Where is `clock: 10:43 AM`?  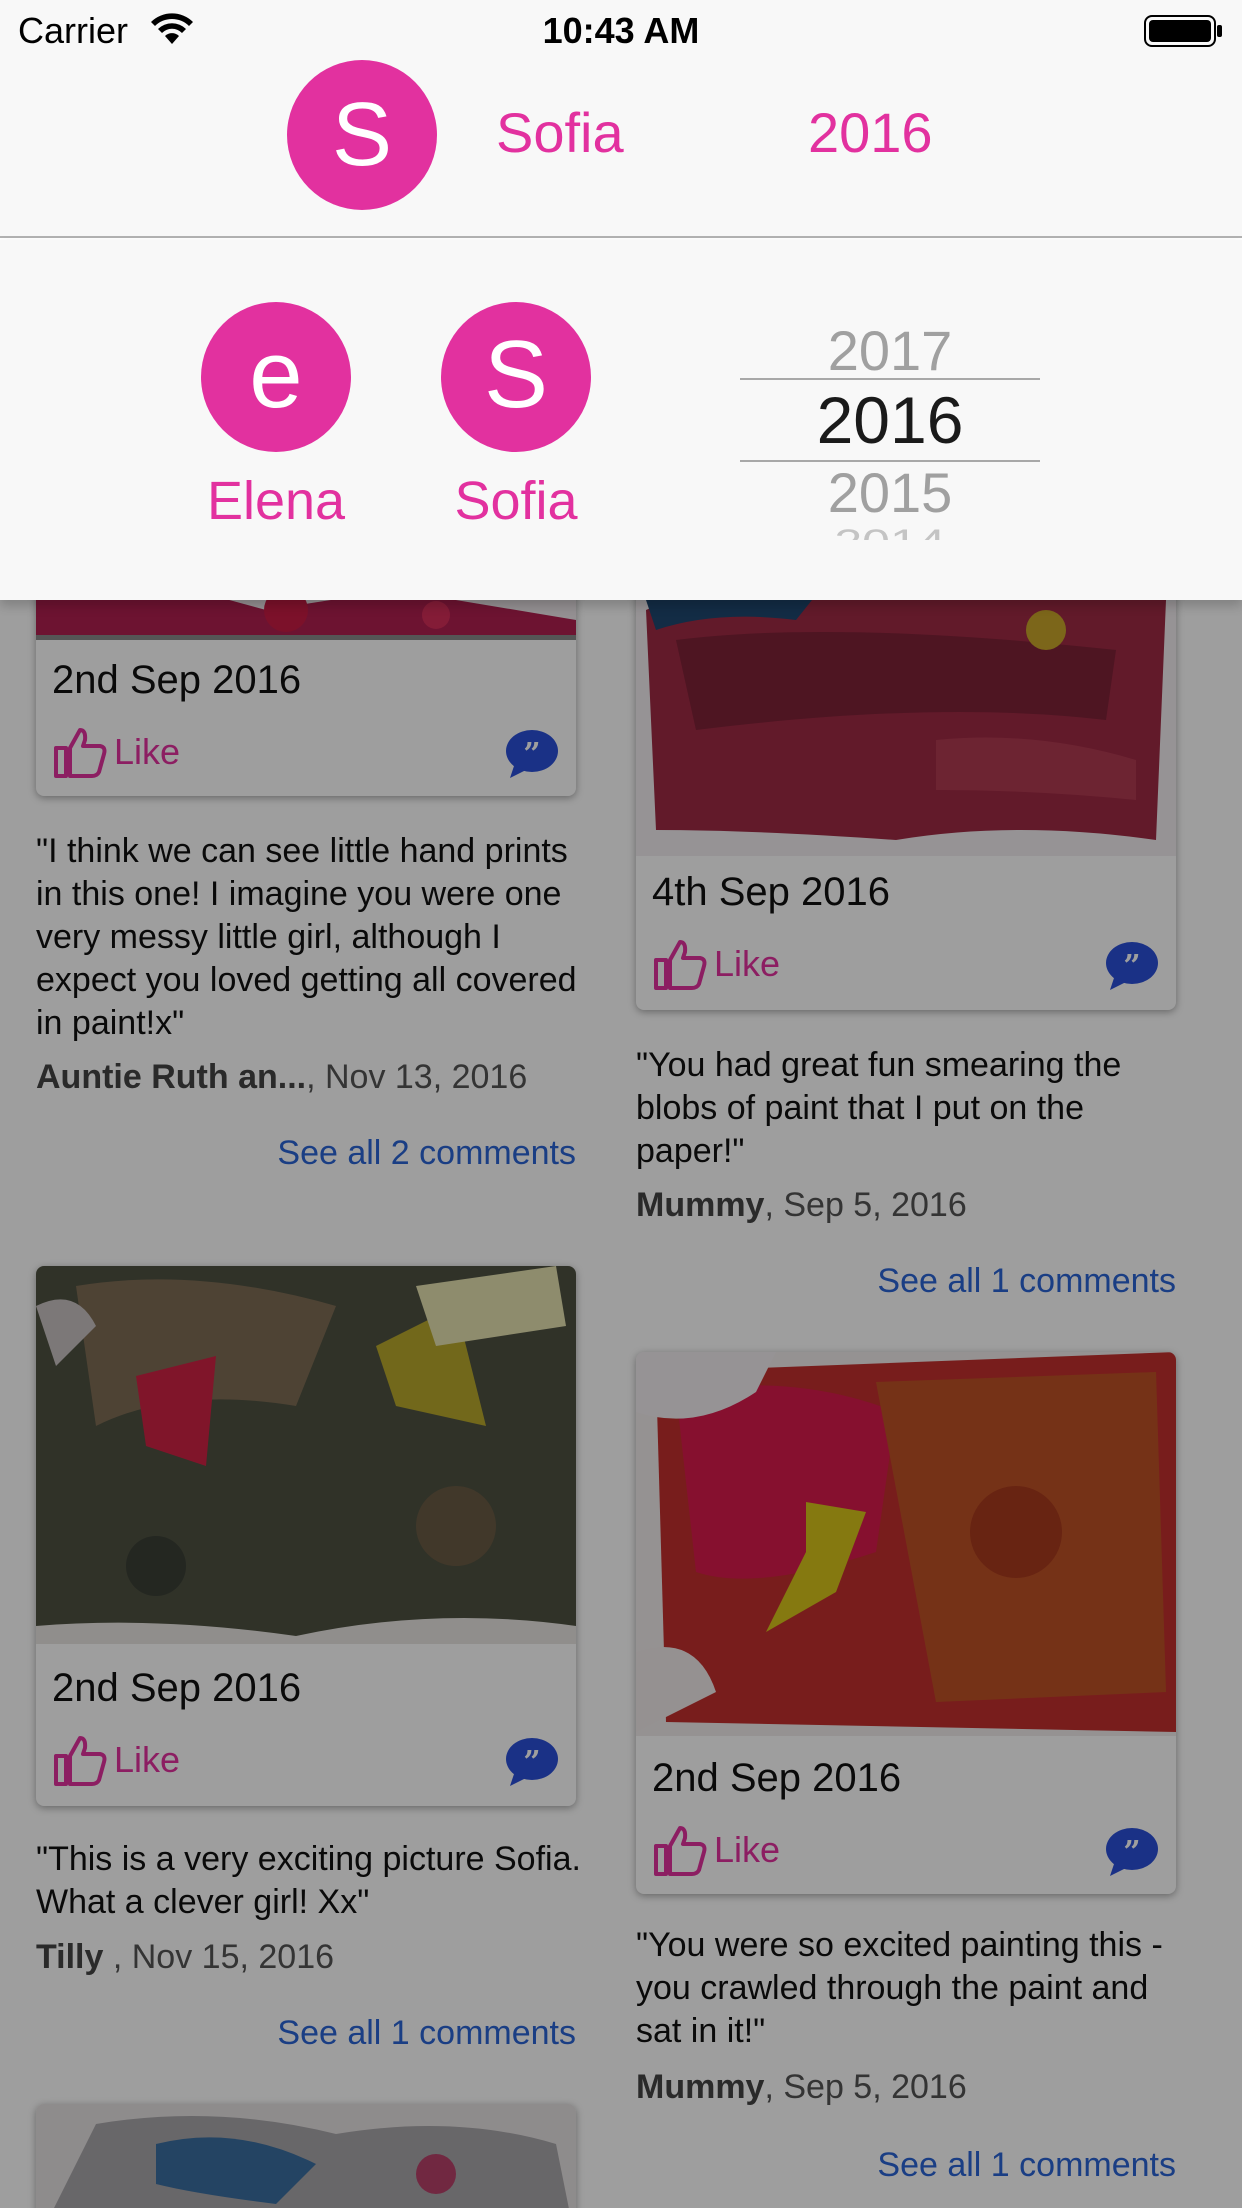
clock: 10:43 AM is located at coordinates (621, 30).